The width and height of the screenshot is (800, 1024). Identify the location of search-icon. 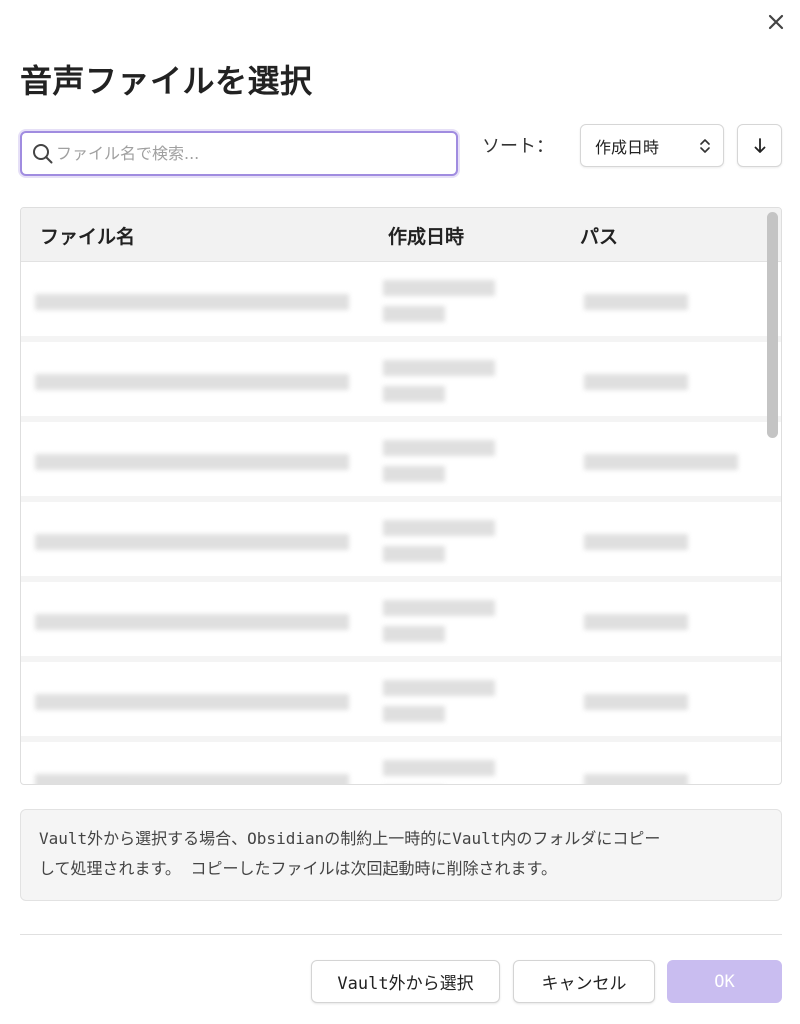
(43, 153).